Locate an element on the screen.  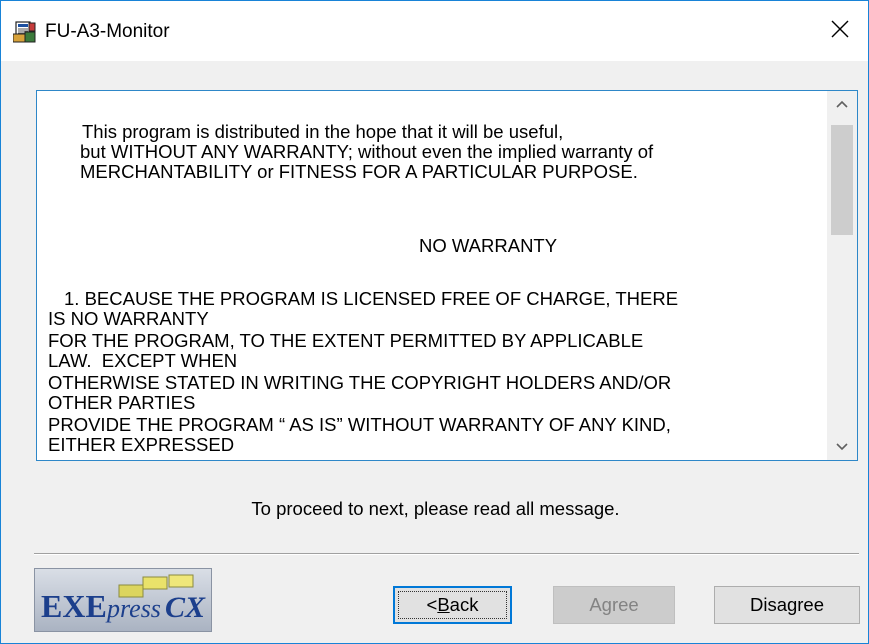
chevron-up-icon is located at coordinates (842, 104).